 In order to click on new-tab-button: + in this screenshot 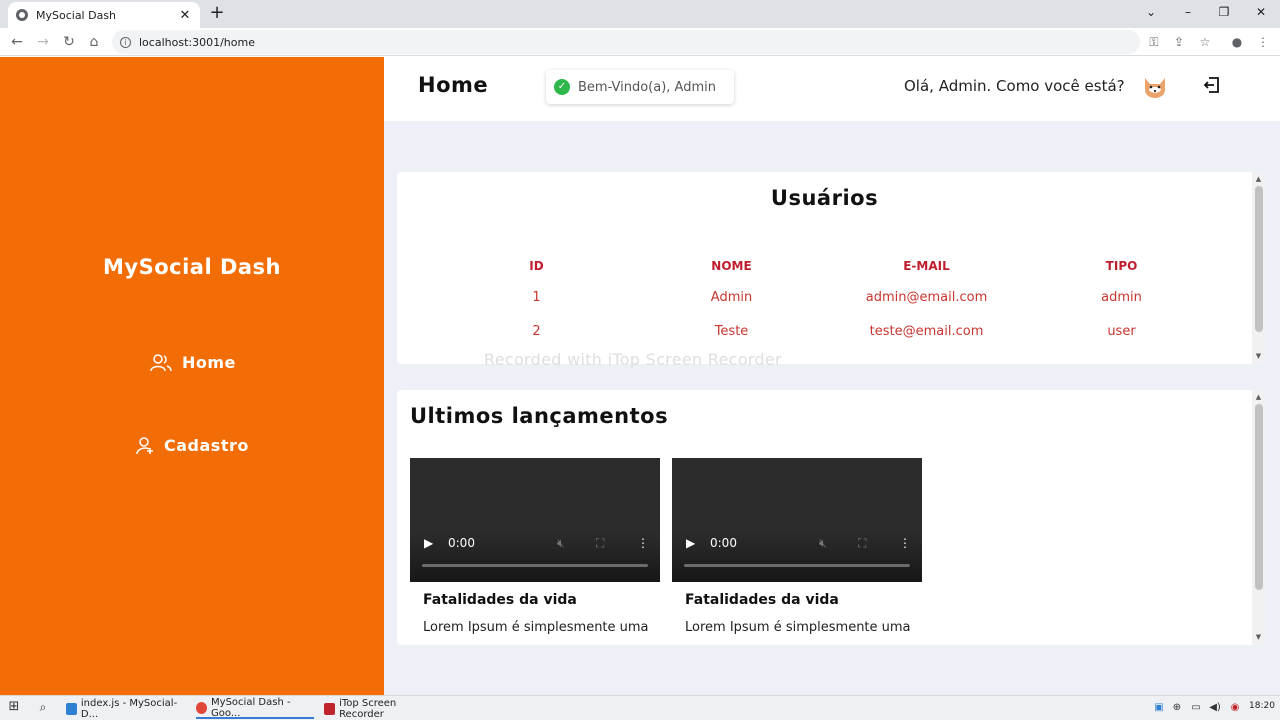, I will do `click(217, 13)`.